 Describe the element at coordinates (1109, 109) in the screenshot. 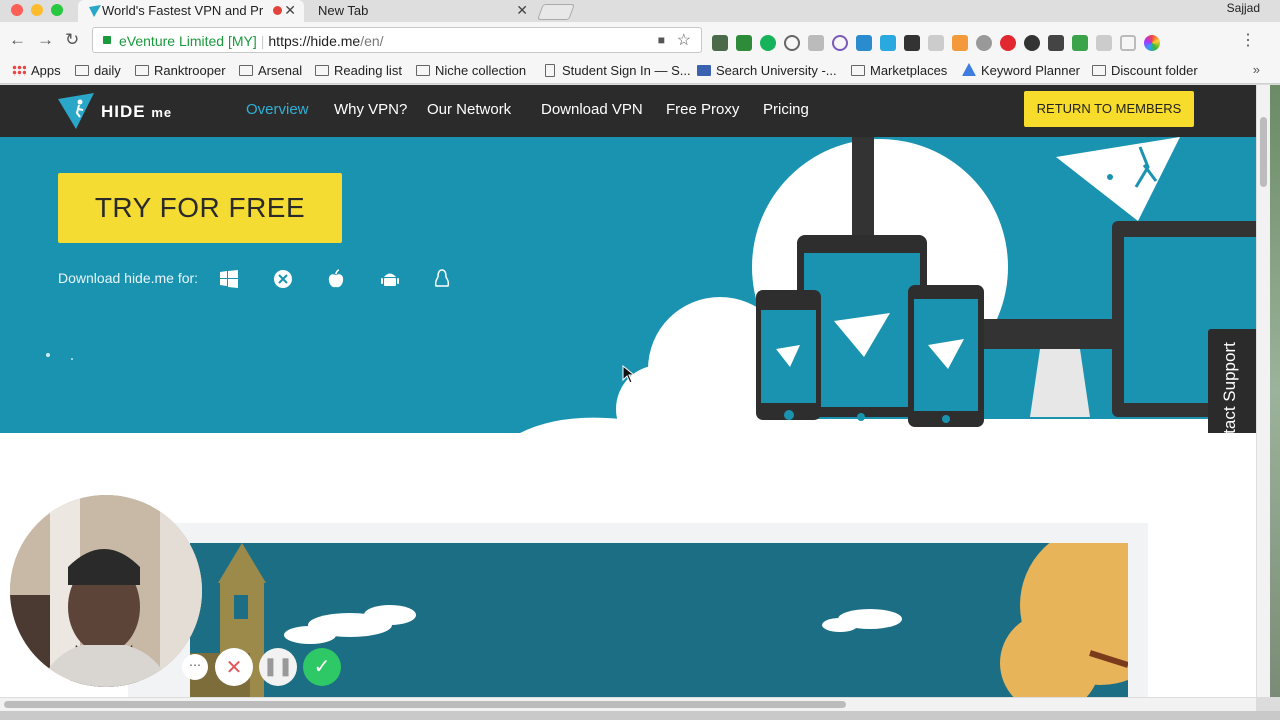

I see `return-to-members-button: RETURN TO MEMBERS` at that location.